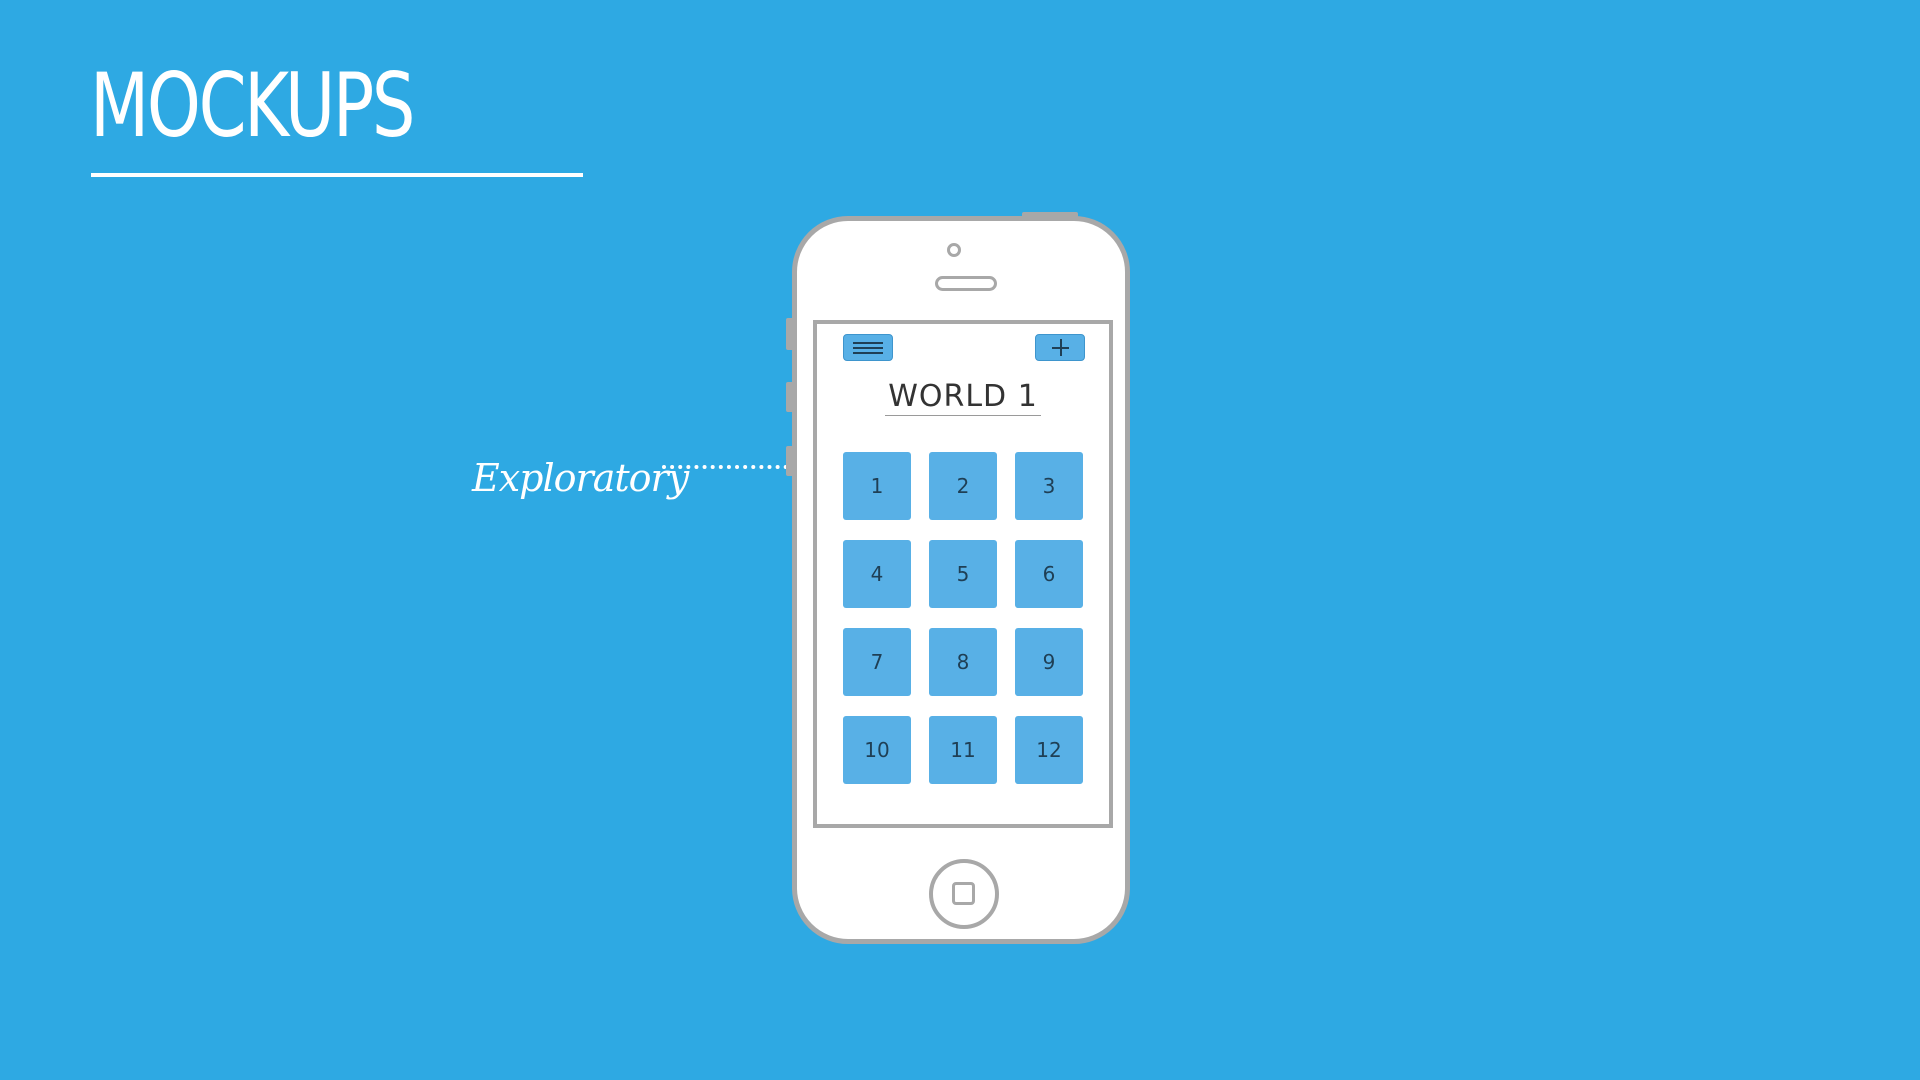 The image size is (1920, 1080). Describe the element at coordinates (966, 283) in the screenshot. I see `phone-speaker` at that location.